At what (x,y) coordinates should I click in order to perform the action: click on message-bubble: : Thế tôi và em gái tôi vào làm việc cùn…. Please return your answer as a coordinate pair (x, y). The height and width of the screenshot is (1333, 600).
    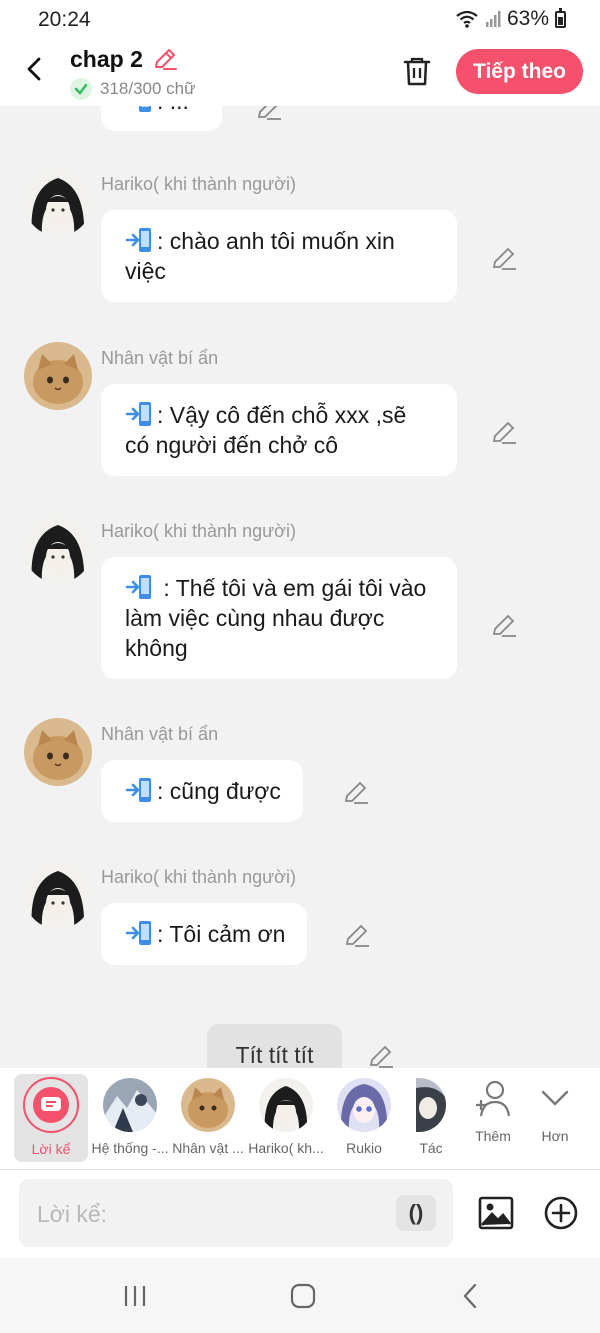
    Looking at the image, I should click on (279, 618).